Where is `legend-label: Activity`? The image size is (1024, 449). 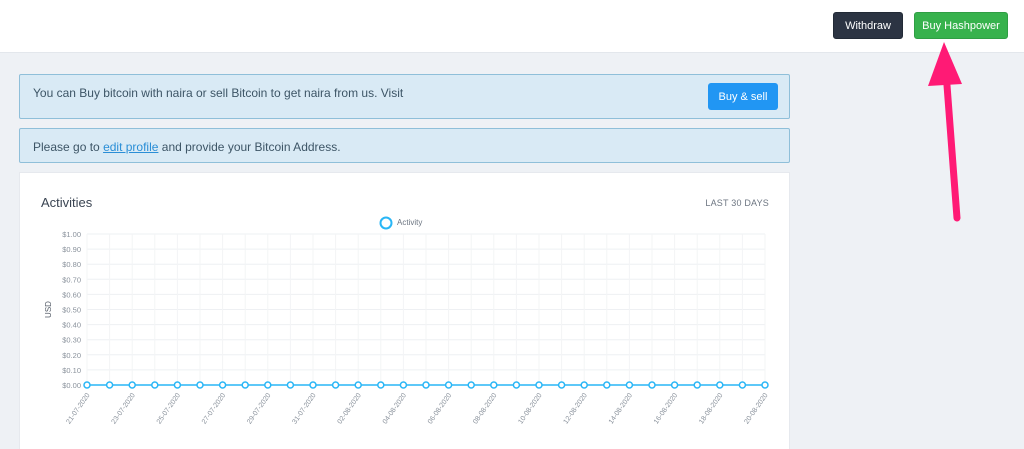
legend-label: Activity is located at coordinates (409, 222).